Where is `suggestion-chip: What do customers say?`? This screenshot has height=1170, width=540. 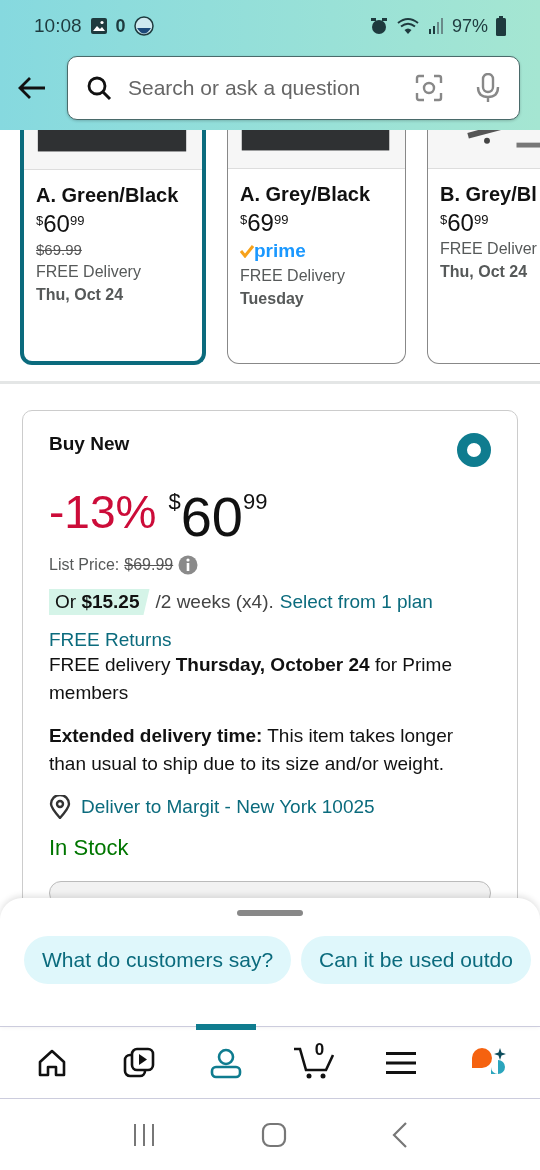 suggestion-chip: What do customers say? is located at coordinates (158, 960).